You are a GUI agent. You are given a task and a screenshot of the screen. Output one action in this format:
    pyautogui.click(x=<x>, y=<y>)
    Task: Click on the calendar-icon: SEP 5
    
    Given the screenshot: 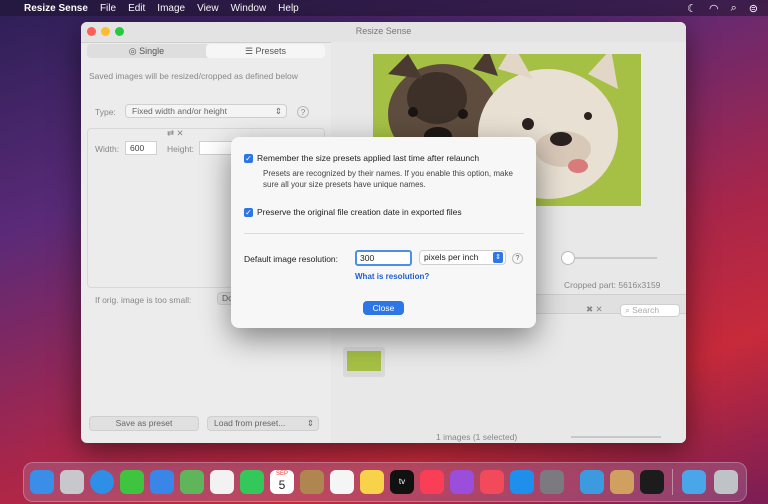 What is the action you would take?
    pyautogui.click(x=282, y=482)
    